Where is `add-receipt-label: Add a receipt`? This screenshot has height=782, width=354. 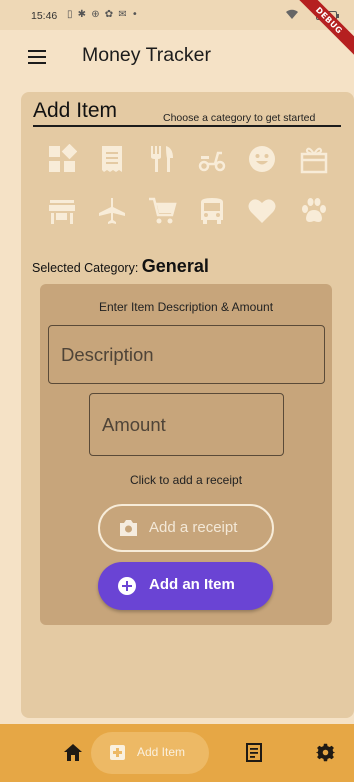 add-receipt-label: Add a receipt is located at coordinates (193, 527).